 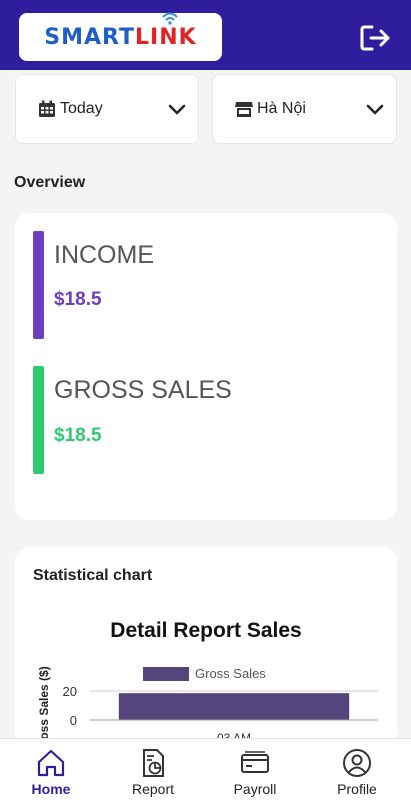 What do you see at coordinates (357, 763) in the screenshot?
I see `profile-icon` at bounding box center [357, 763].